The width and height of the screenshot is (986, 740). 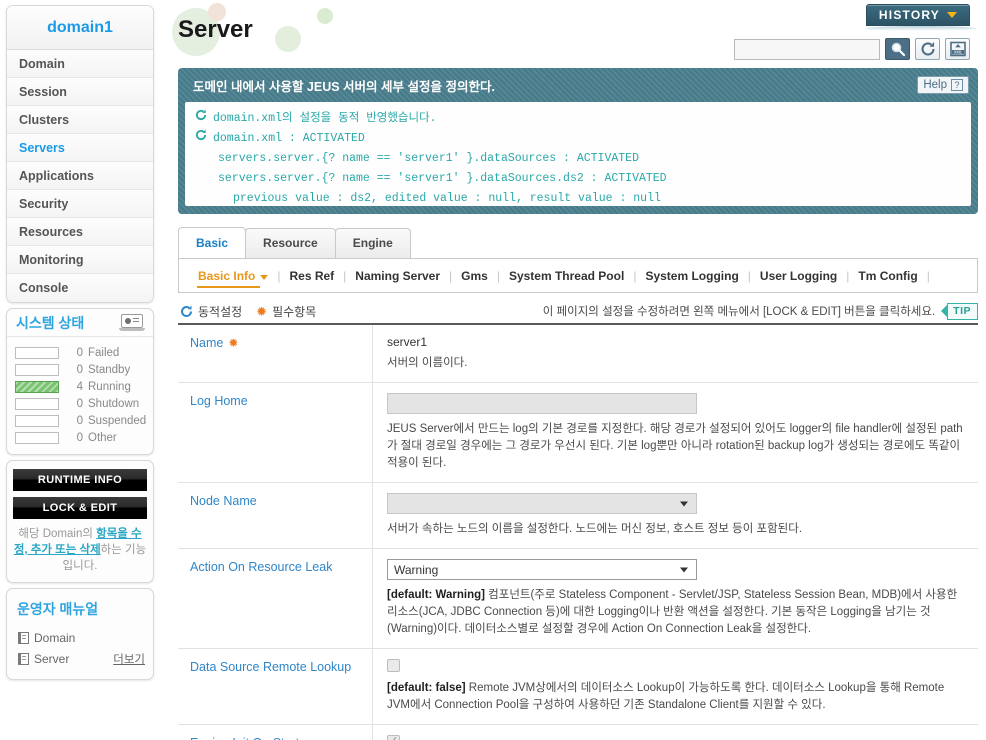 What do you see at coordinates (397, 276) in the screenshot?
I see `subnav-item-naming-server: Naming Server` at bounding box center [397, 276].